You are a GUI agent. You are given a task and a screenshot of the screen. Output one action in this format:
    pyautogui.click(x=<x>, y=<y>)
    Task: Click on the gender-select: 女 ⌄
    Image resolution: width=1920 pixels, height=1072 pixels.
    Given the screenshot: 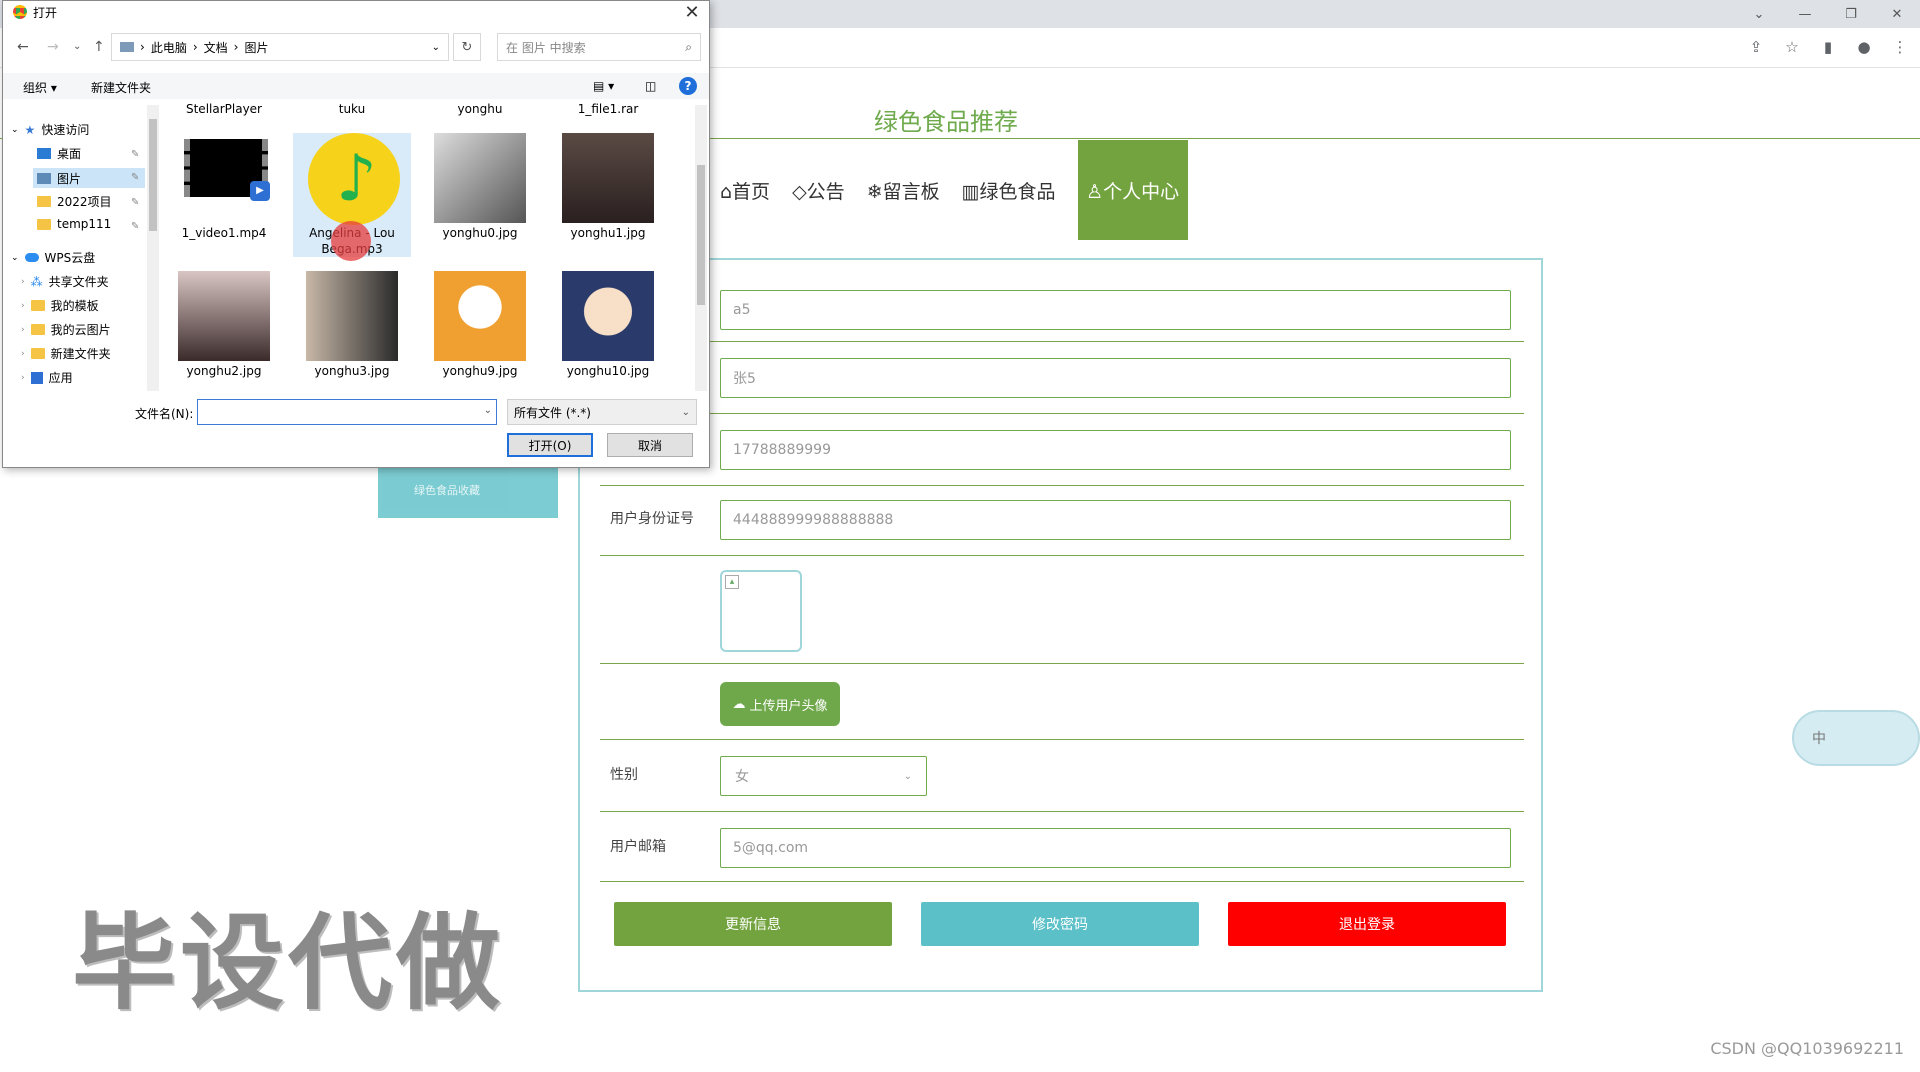 What is the action you would take?
    pyautogui.click(x=823, y=776)
    